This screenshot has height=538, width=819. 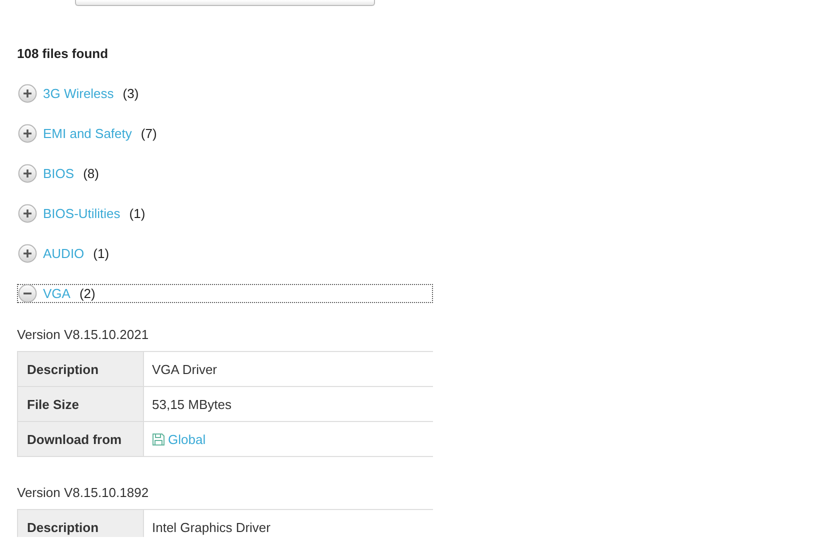 What do you see at coordinates (130, 93) in the screenshot?
I see `file-count: (3)` at bounding box center [130, 93].